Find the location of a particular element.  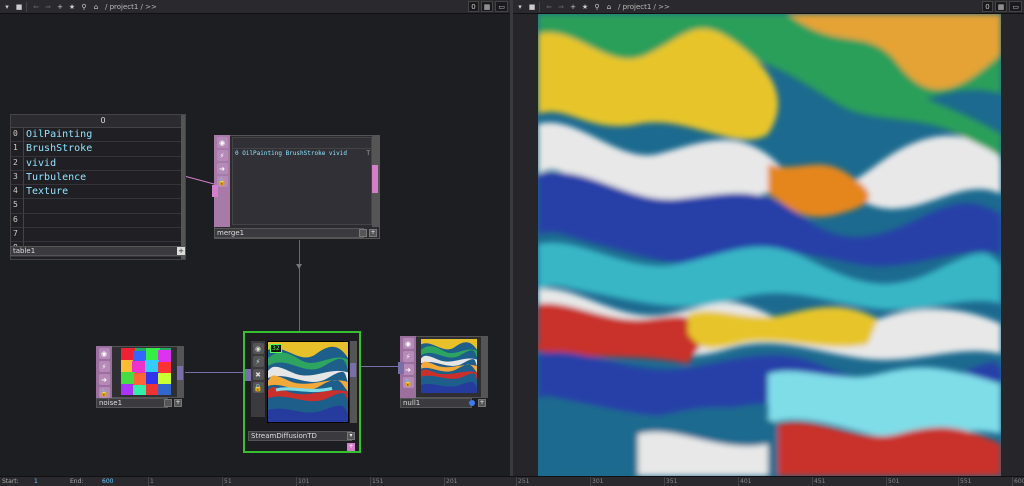

end-label: End: is located at coordinates (77, 481).